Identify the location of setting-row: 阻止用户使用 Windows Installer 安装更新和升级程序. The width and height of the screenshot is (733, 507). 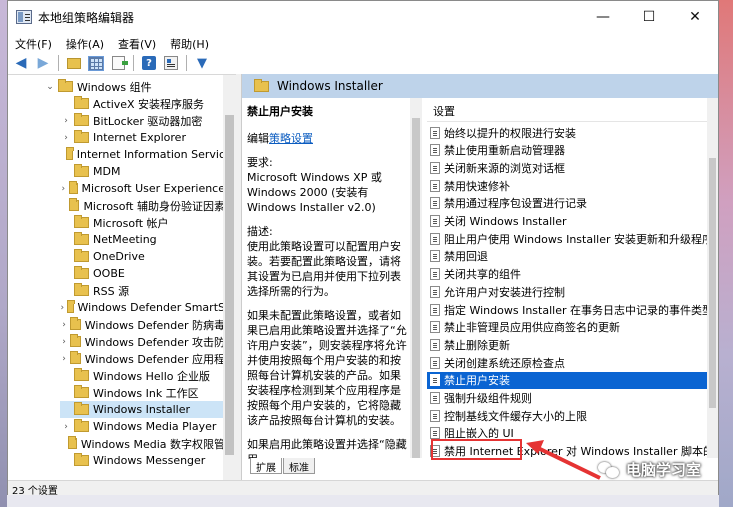
(572, 238).